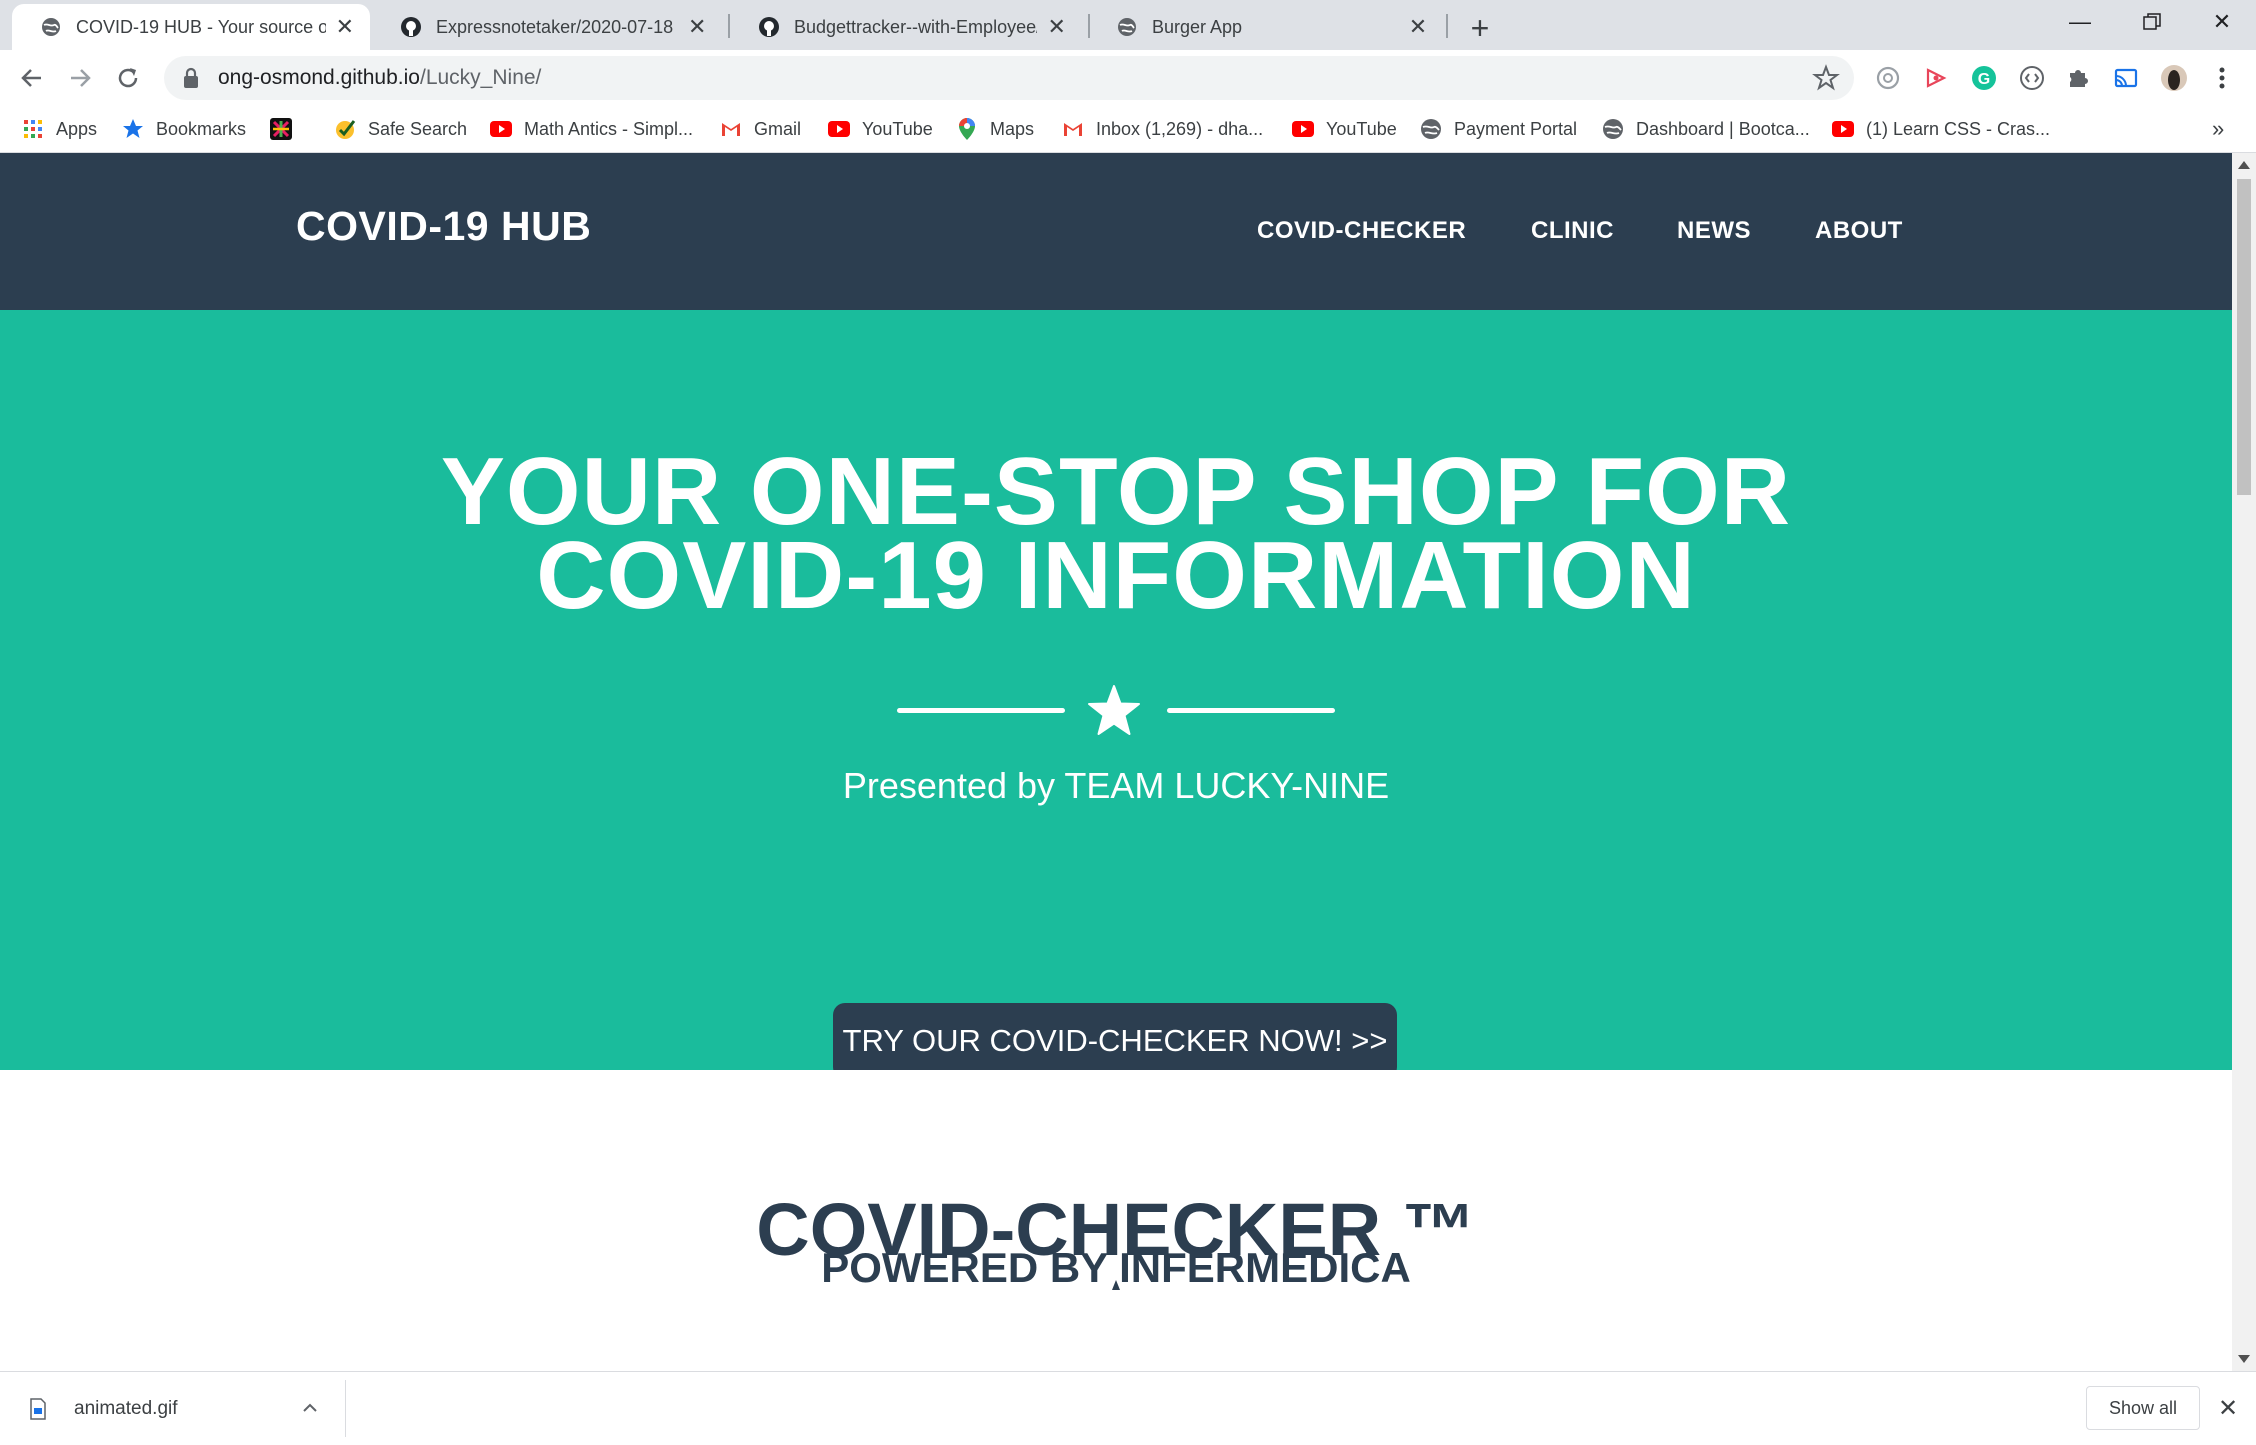 This screenshot has width=2256, height=1445. I want to click on download-options-button, so click(310, 1408).